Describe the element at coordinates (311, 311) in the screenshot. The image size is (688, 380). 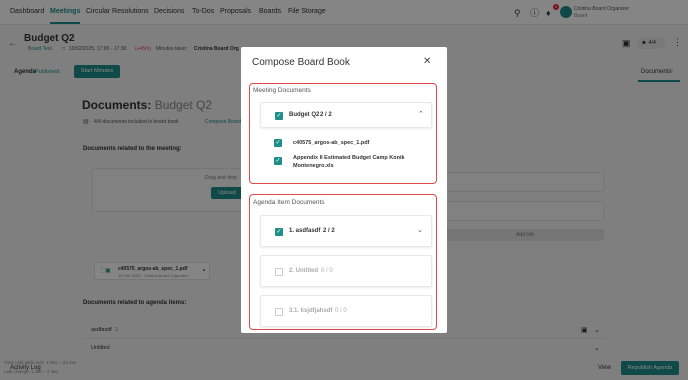
I see `agenda-item-name: 3.1. ksjdfjahsdf` at that location.